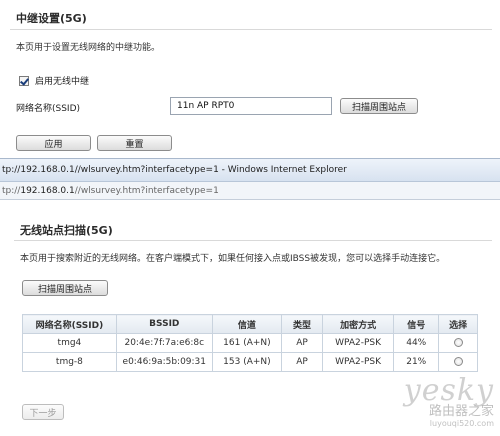 This screenshot has height=436, width=500. Describe the element at coordinates (43, 412) in the screenshot. I see `next-button: 下一步` at that location.